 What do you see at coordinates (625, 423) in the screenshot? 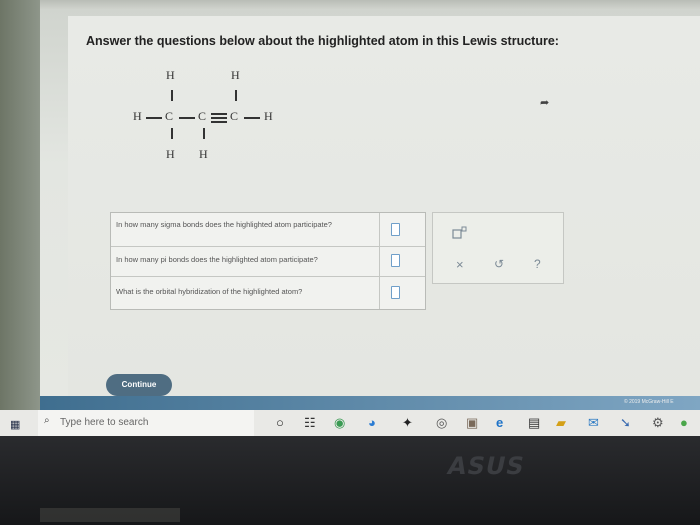
I see `app-icon-arrow: ➘` at bounding box center [625, 423].